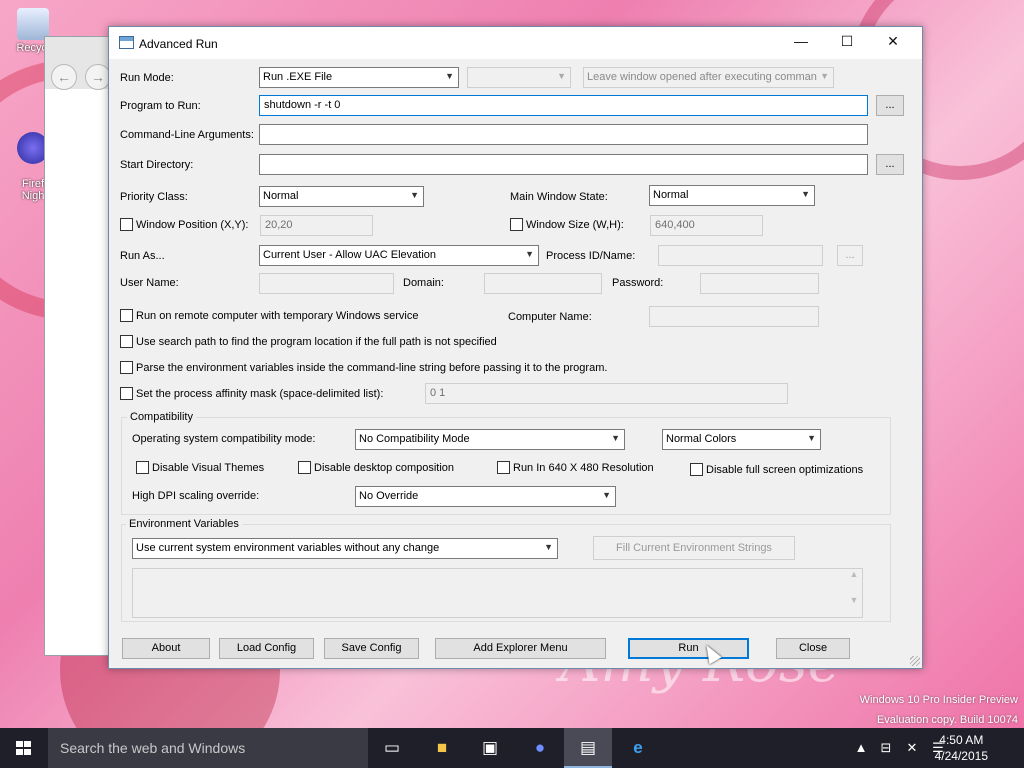 The width and height of the screenshot is (1024, 768). I want to click on run-mode-aux-select: ▼, so click(519, 77).